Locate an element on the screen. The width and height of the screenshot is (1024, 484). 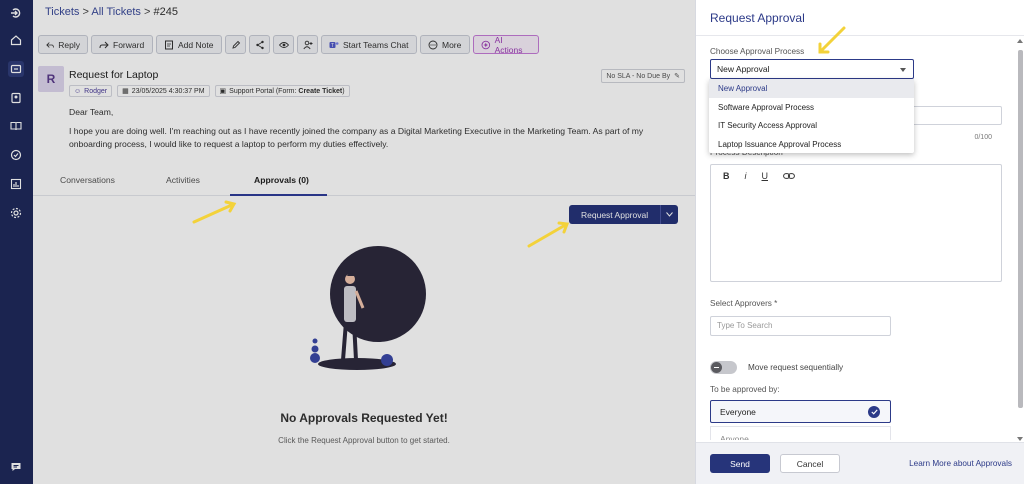
approved-by-everyone-label: Everyone is located at coordinates (738, 412).